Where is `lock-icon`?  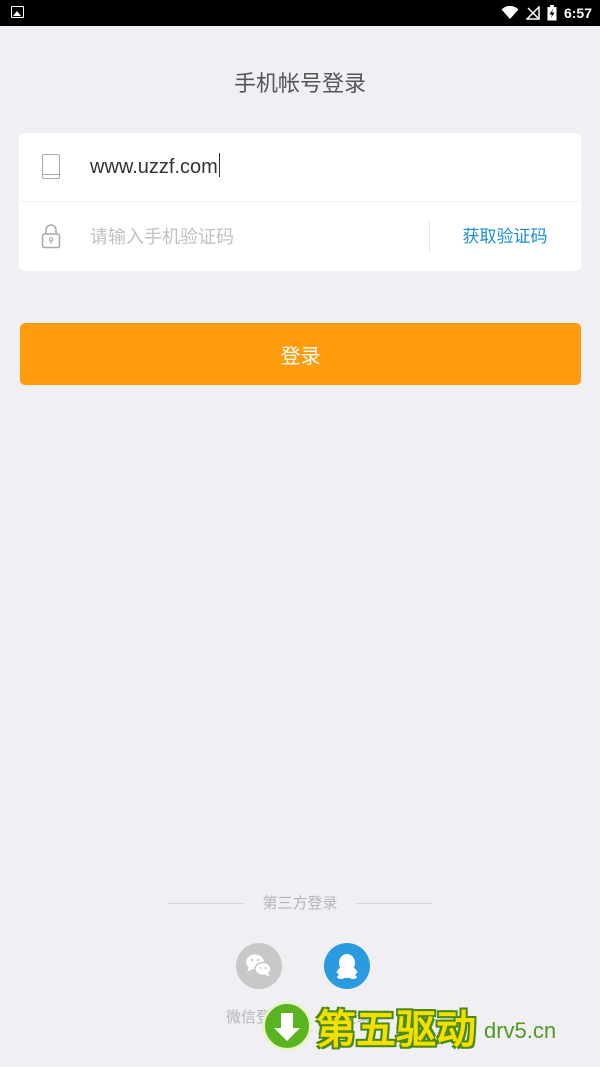 lock-icon is located at coordinates (51, 236).